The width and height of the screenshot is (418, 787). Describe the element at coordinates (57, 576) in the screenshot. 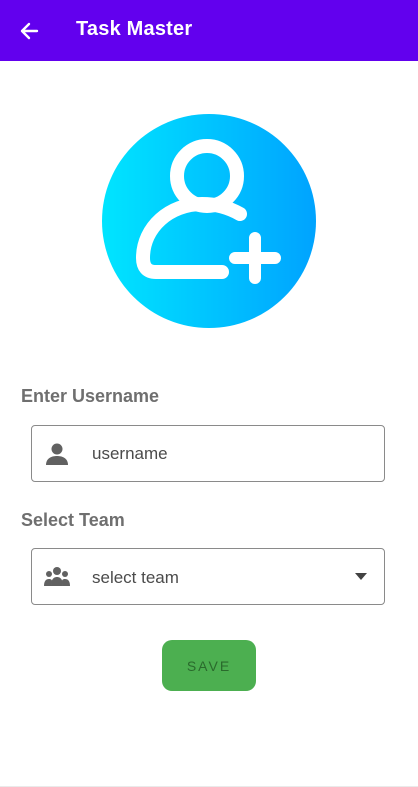

I see `group-icon` at that location.